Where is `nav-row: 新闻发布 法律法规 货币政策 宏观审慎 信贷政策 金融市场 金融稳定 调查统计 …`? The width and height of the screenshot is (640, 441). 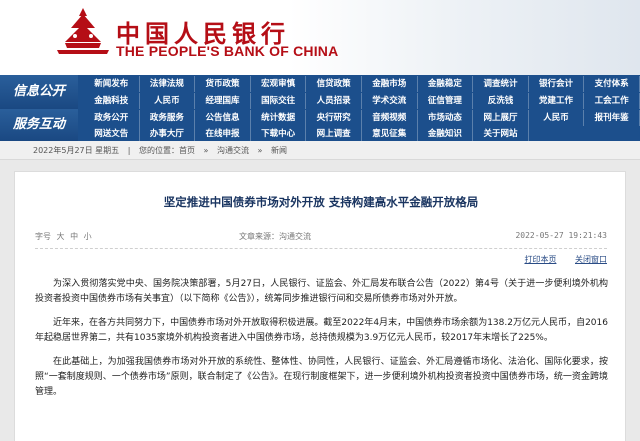 nav-row: 新闻发布 法律法规 货币政策 宏观审慎 信贷政策 金融市场 金融稳定 调查统计 … is located at coordinates (362, 84).